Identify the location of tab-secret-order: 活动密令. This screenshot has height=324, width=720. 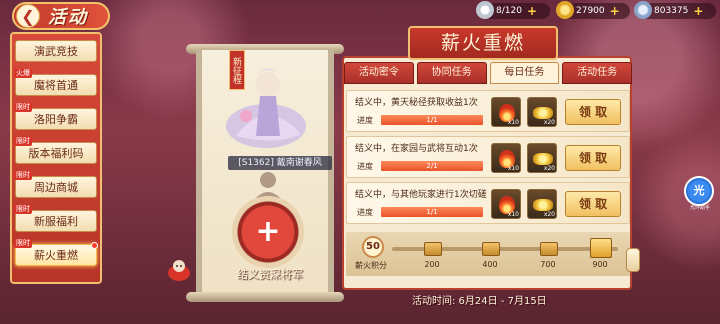
(379, 73).